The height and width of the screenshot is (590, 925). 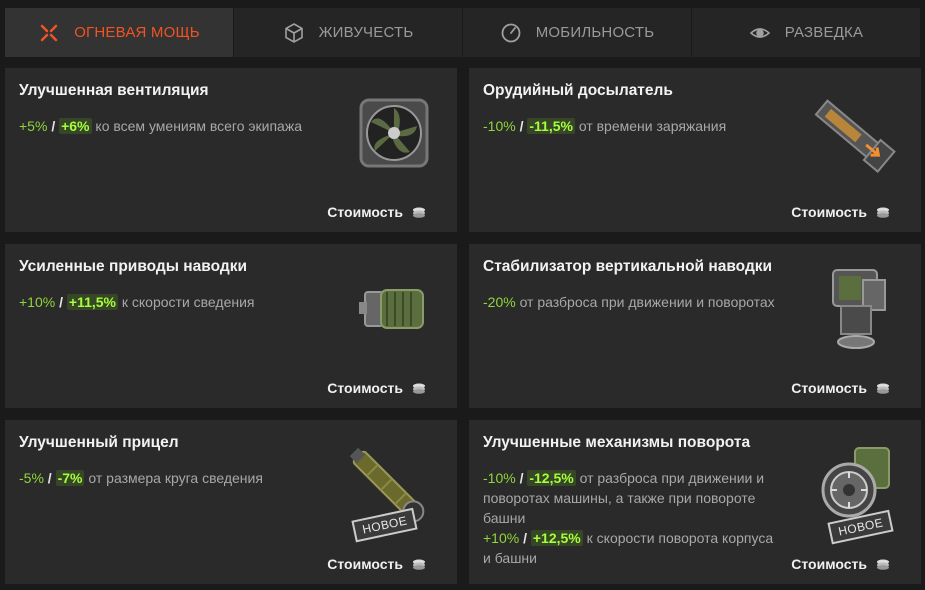 What do you see at coordinates (824, 32) in the screenshot?
I see `tab-label: РАЗВЕДКА` at bounding box center [824, 32].